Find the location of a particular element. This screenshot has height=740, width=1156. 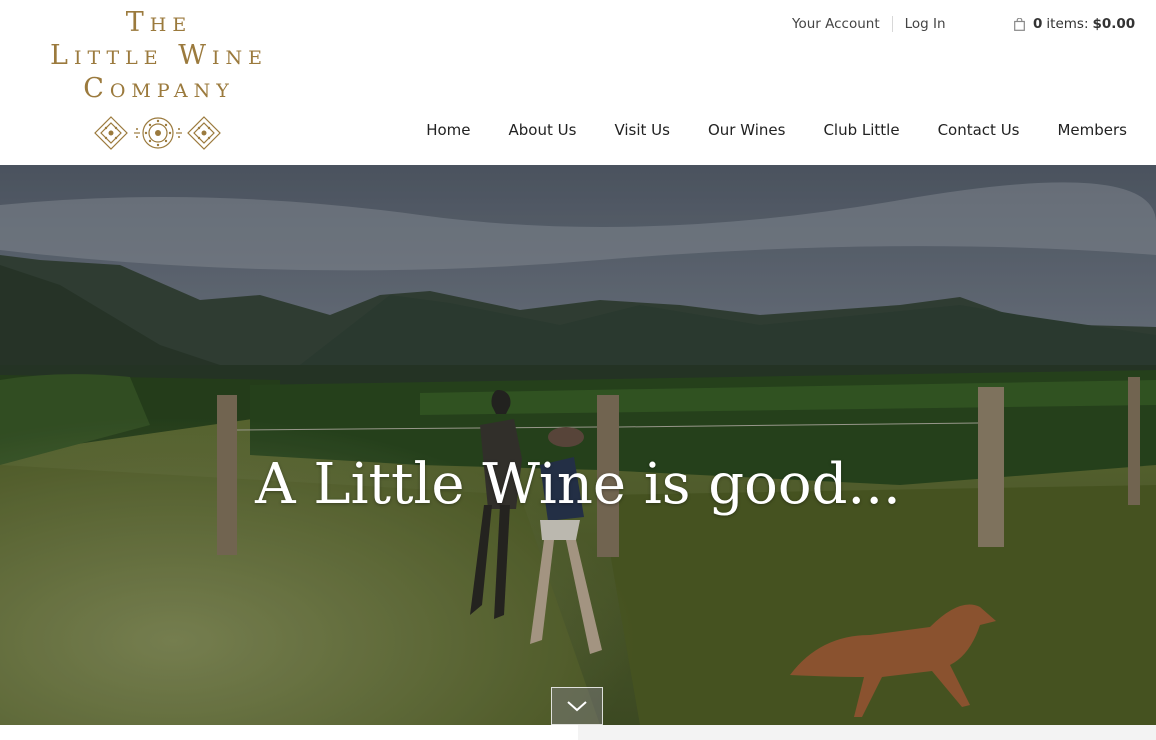

content-section-edge is located at coordinates (867, 732).